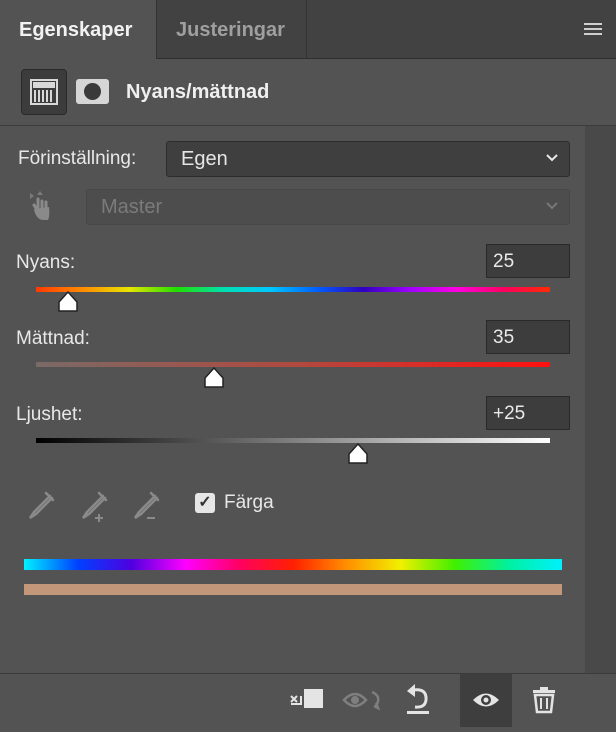  What do you see at coordinates (198, 92) in the screenshot?
I see `adjustment-title: Nyans/mättnad` at bounding box center [198, 92].